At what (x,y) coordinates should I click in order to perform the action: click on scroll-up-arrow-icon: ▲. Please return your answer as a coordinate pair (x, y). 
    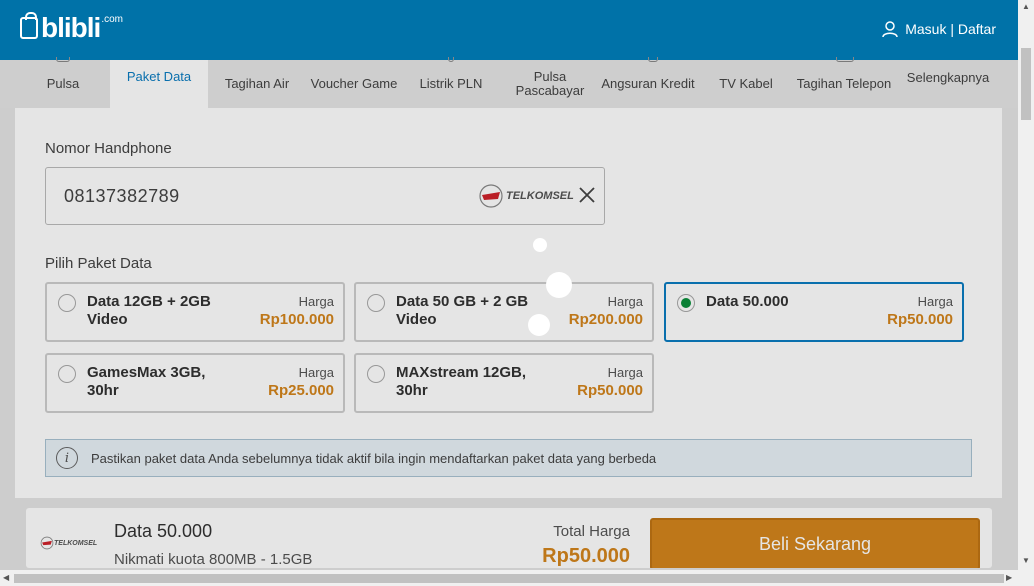
    Looking at the image, I should click on (1026, 6).